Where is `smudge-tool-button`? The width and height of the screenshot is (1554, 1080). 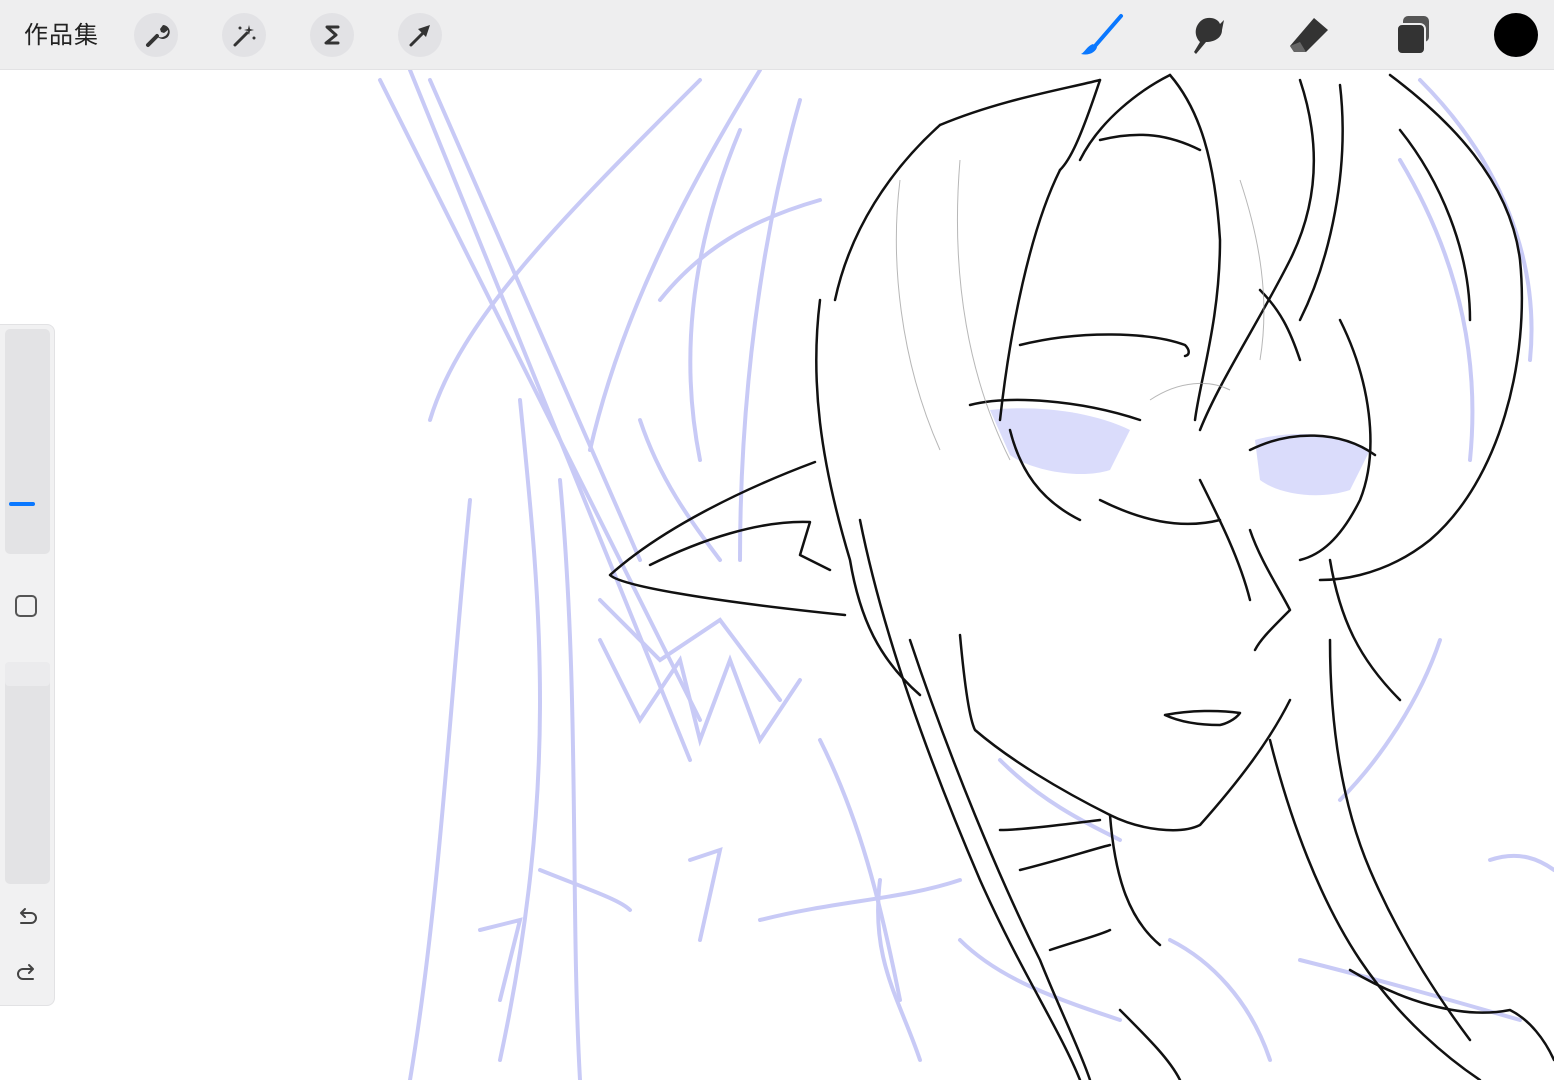 smudge-tool-button is located at coordinates (1205, 35).